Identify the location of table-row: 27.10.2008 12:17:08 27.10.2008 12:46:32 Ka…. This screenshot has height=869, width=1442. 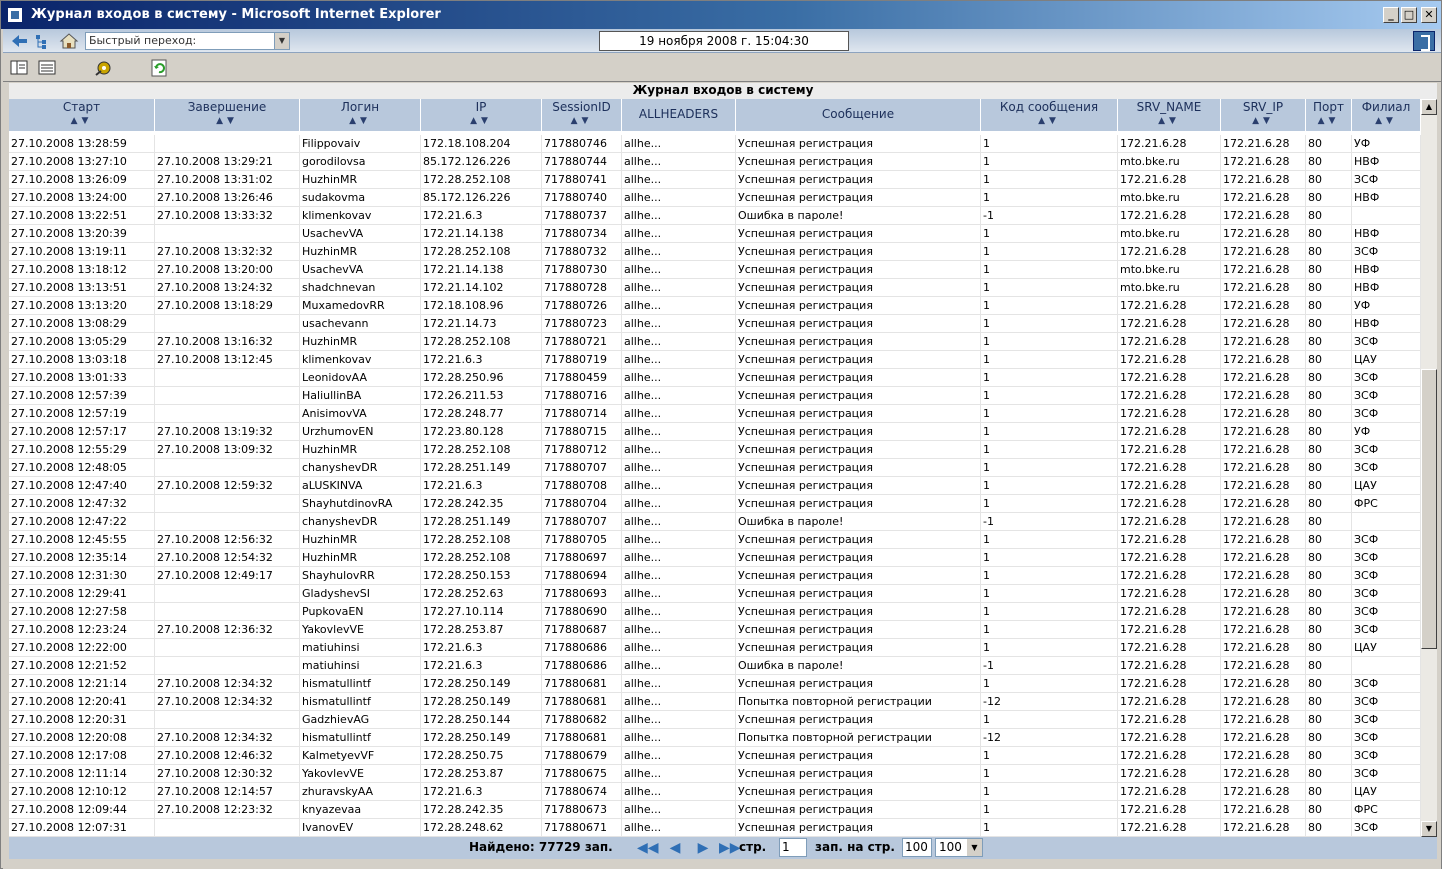
(715, 756).